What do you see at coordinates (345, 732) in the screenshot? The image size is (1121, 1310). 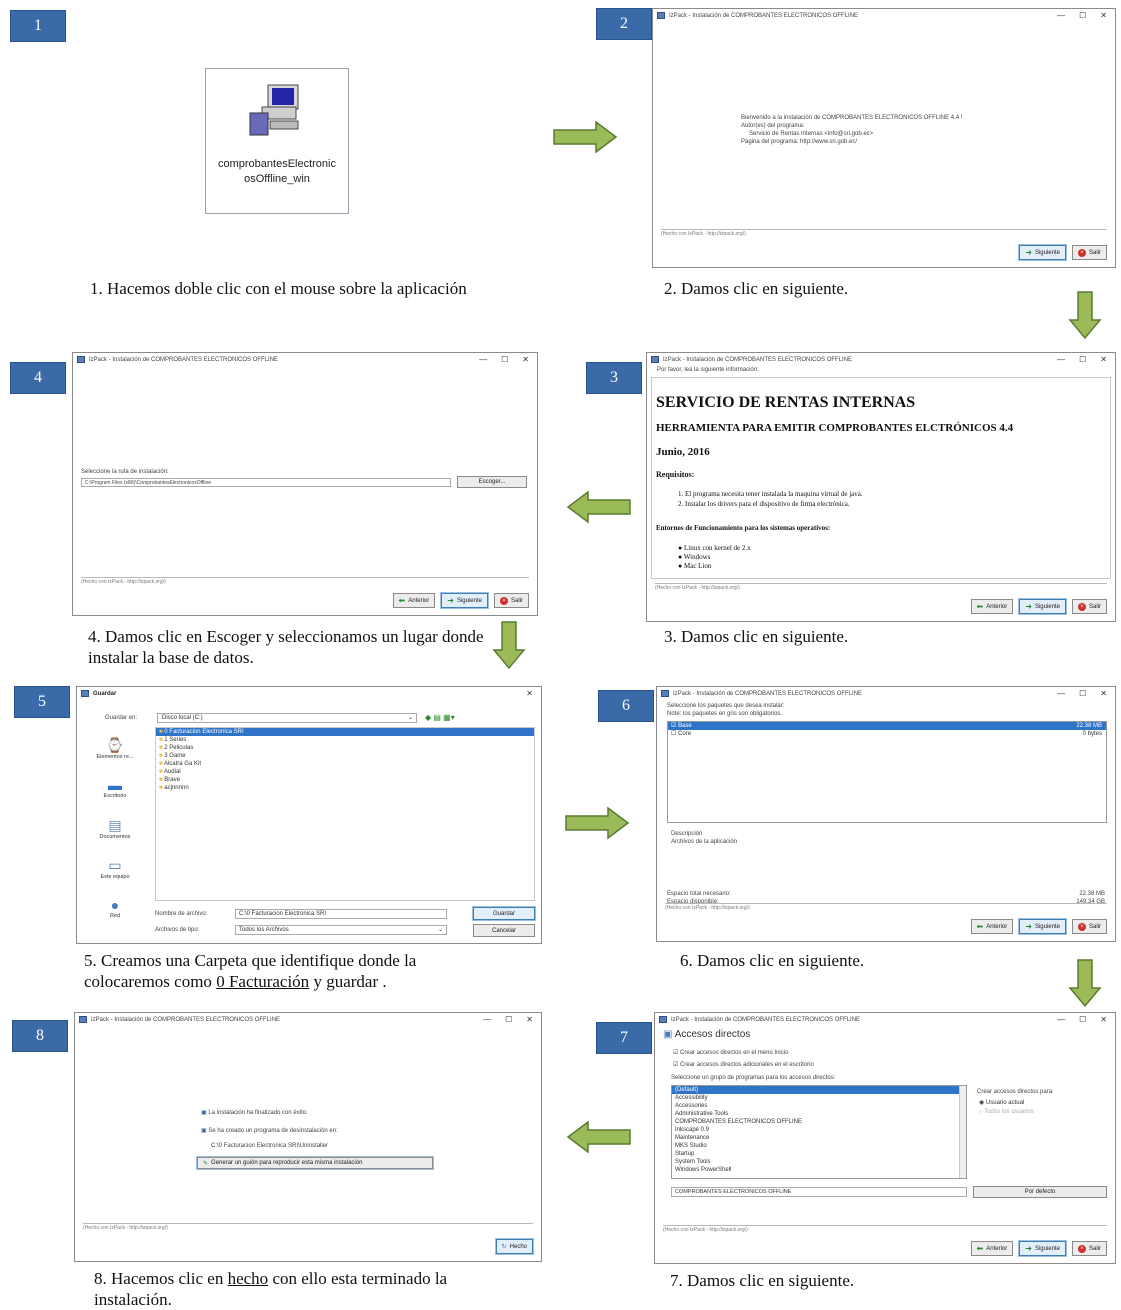 I see `folder-item: ■ 0 Facturacion Electronica SRI` at bounding box center [345, 732].